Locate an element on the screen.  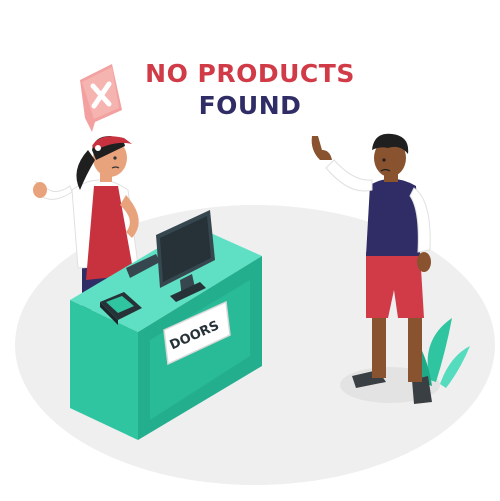
page-title: NO PRODUCTS FOUND is located at coordinates (250, 90).